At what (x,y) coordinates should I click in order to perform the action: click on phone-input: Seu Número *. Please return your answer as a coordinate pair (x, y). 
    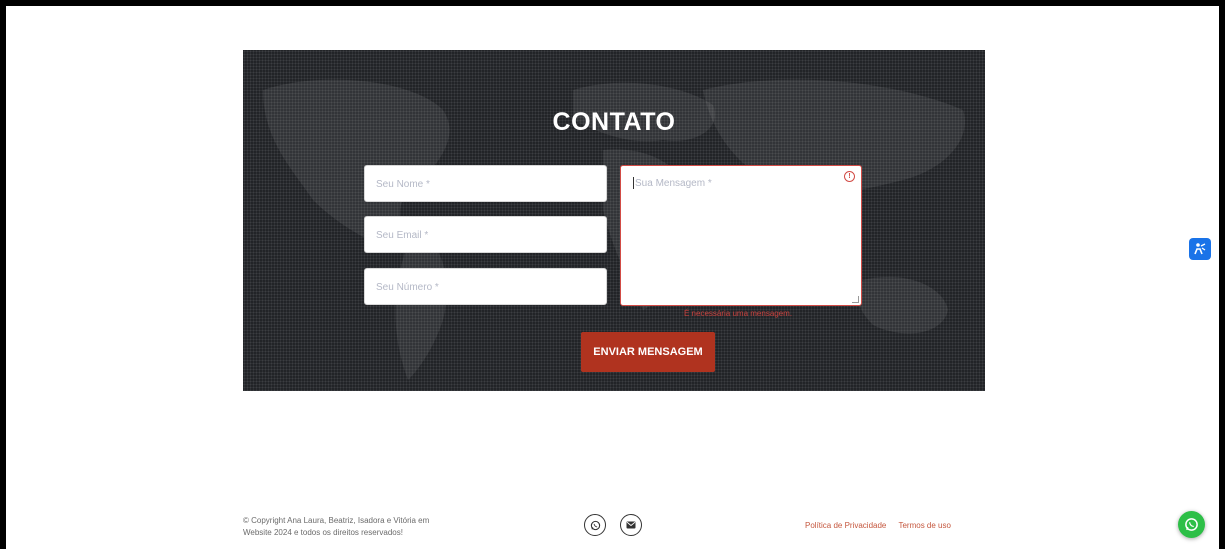
    Looking at the image, I should click on (485, 286).